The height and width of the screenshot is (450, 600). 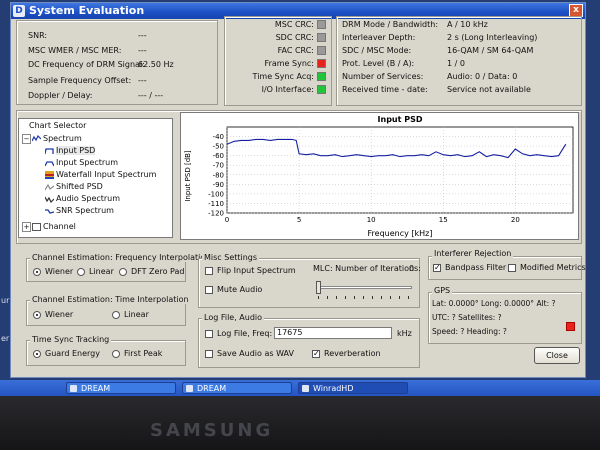 I want to click on num-services-label: Number of Services:, so click(x=383, y=76).